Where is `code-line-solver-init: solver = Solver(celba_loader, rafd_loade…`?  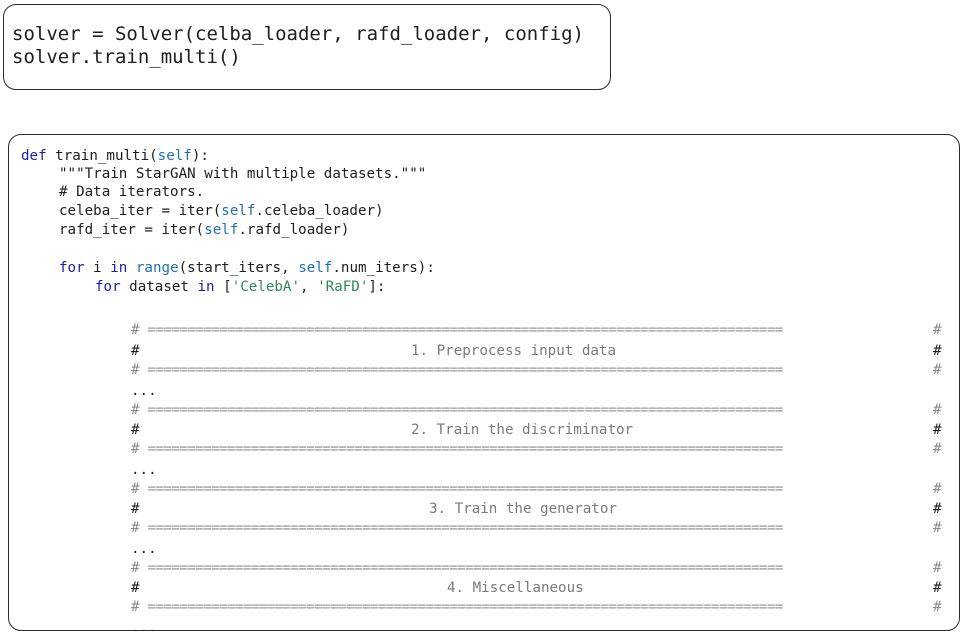 code-line-solver-init: solver = Solver(celba_loader, rafd_loade… is located at coordinates (298, 34).